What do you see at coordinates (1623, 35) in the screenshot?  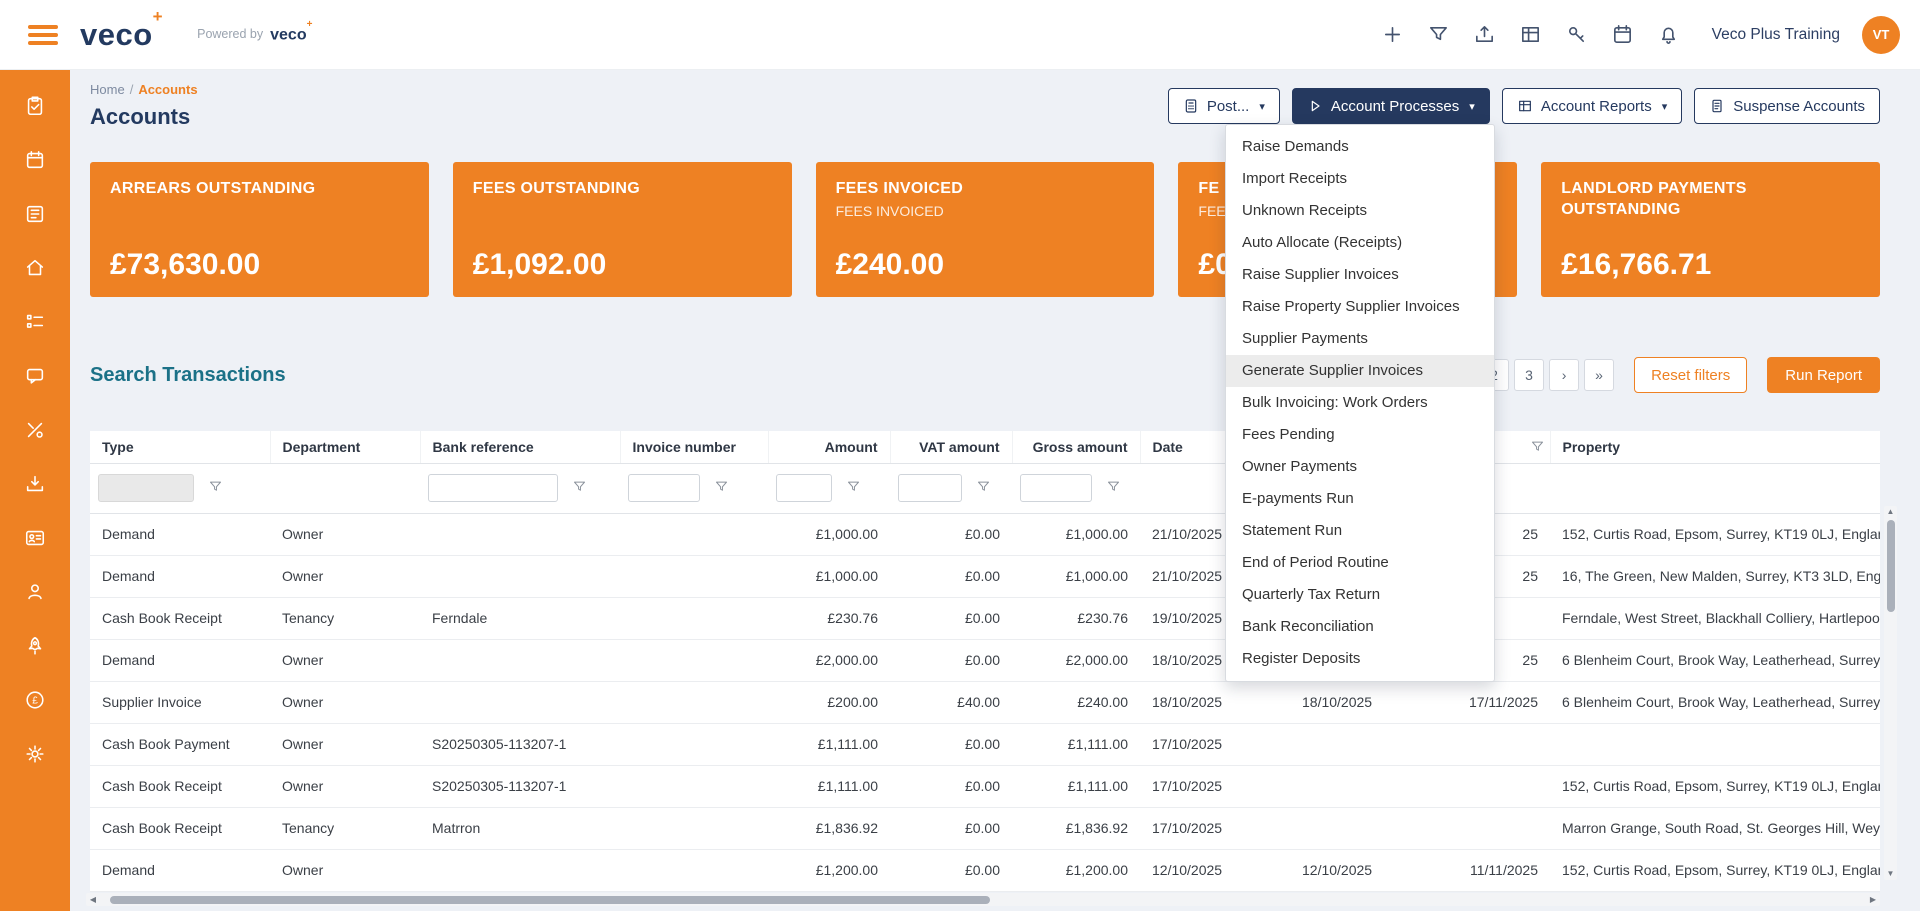 I see `calendar-button` at bounding box center [1623, 35].